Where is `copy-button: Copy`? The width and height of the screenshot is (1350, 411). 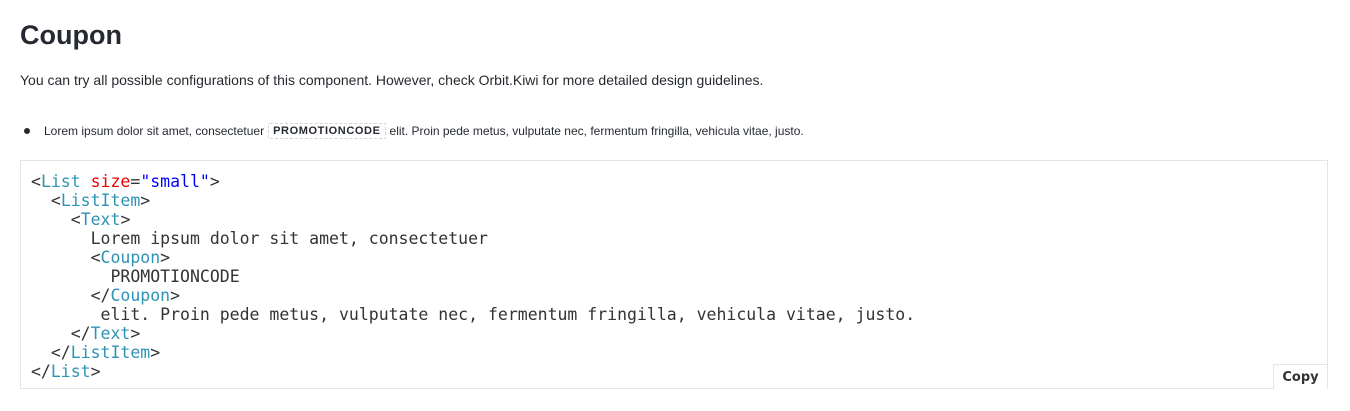
copy-button: Copy is located at coordinates (1300, 376).